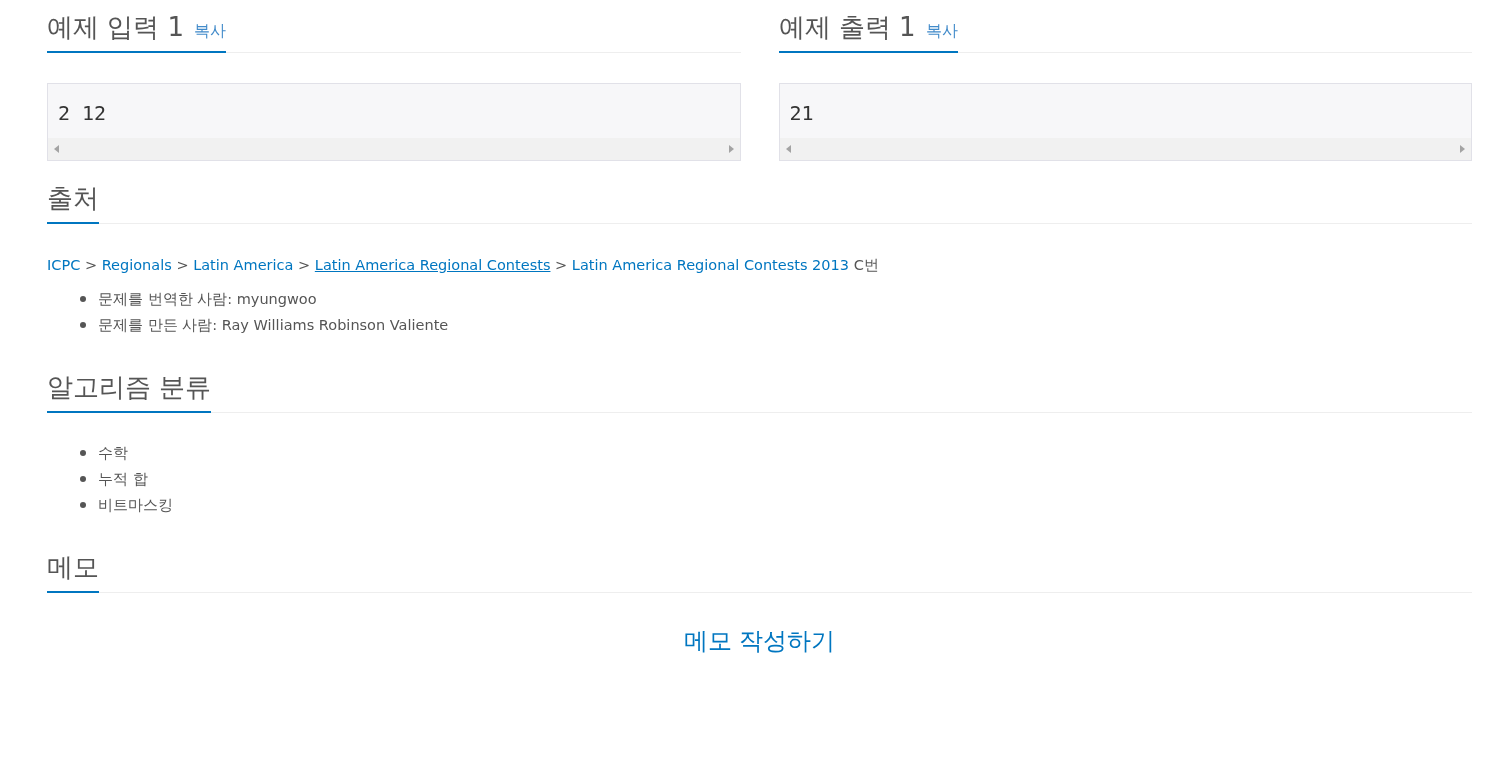  Describe the element at coordinates (116, 28) in the screenshot. I see `section-heading: 예제 입력 1` at that location.